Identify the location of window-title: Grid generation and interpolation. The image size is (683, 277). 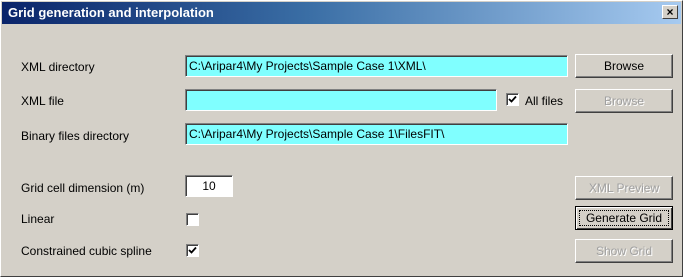
(111, 12).